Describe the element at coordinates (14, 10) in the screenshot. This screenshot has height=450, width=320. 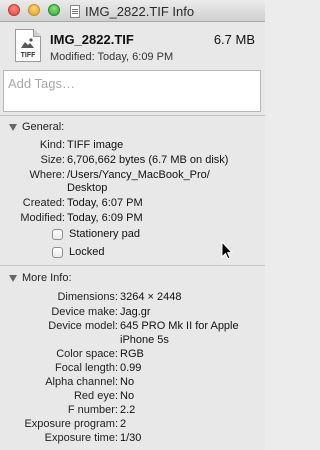
I see `close-button` at that location.